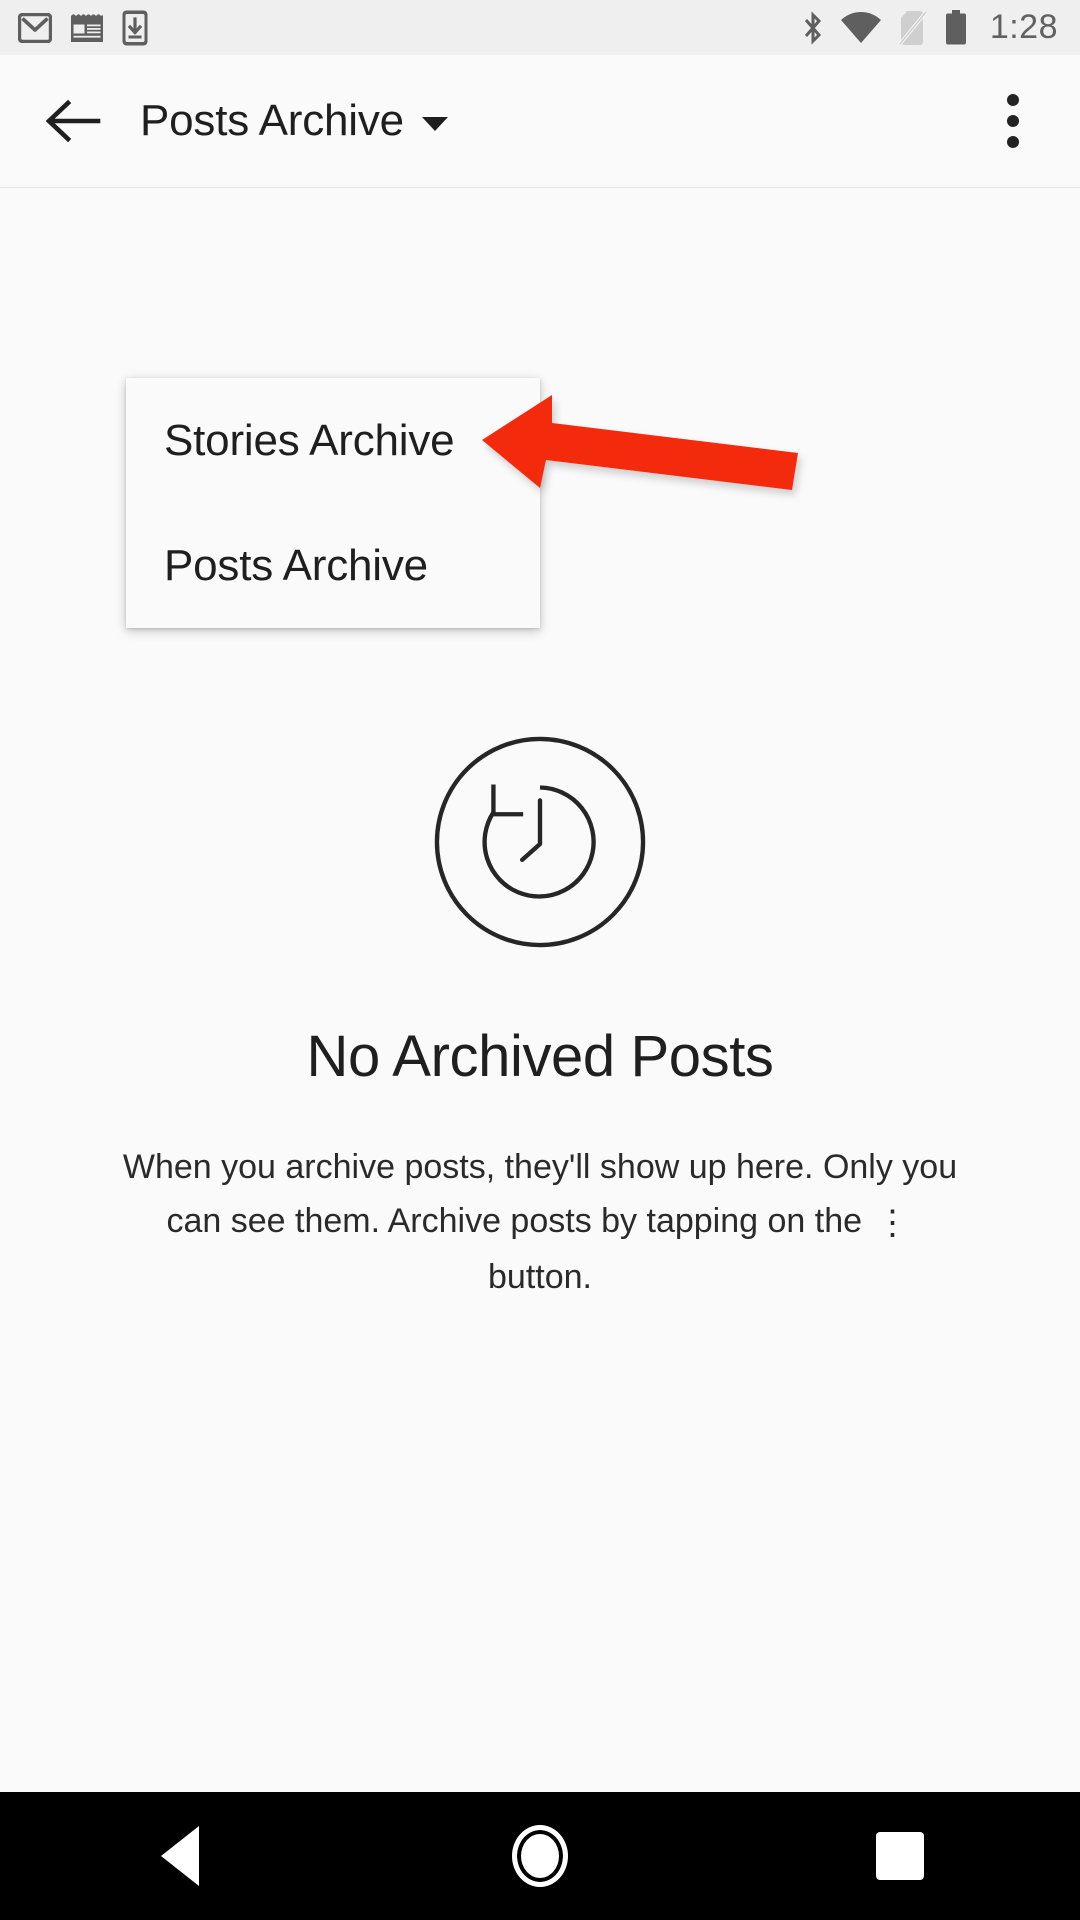  What do you see at coordinates (540, 1277) in the screenshot?
I see `empty-body-line-3-after: button.` at bounding box center [540, 1277].